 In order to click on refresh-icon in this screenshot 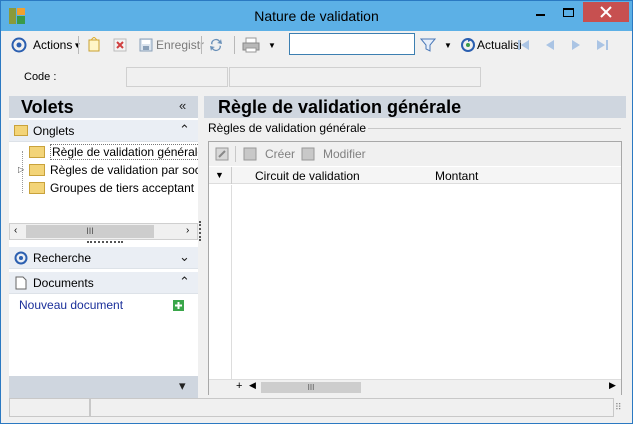, I will do `click(468, 45)`.